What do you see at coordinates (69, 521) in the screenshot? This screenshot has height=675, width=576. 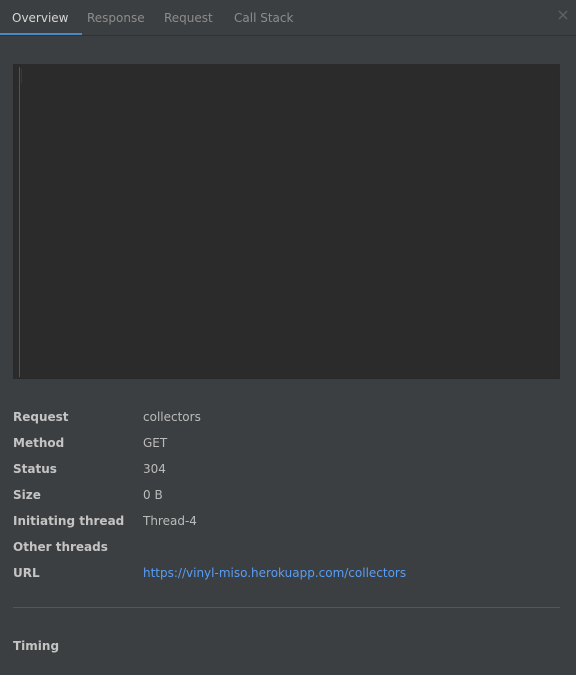 I see `initiating-thread-label: Initiating thread` at bounding box center [69, 521].